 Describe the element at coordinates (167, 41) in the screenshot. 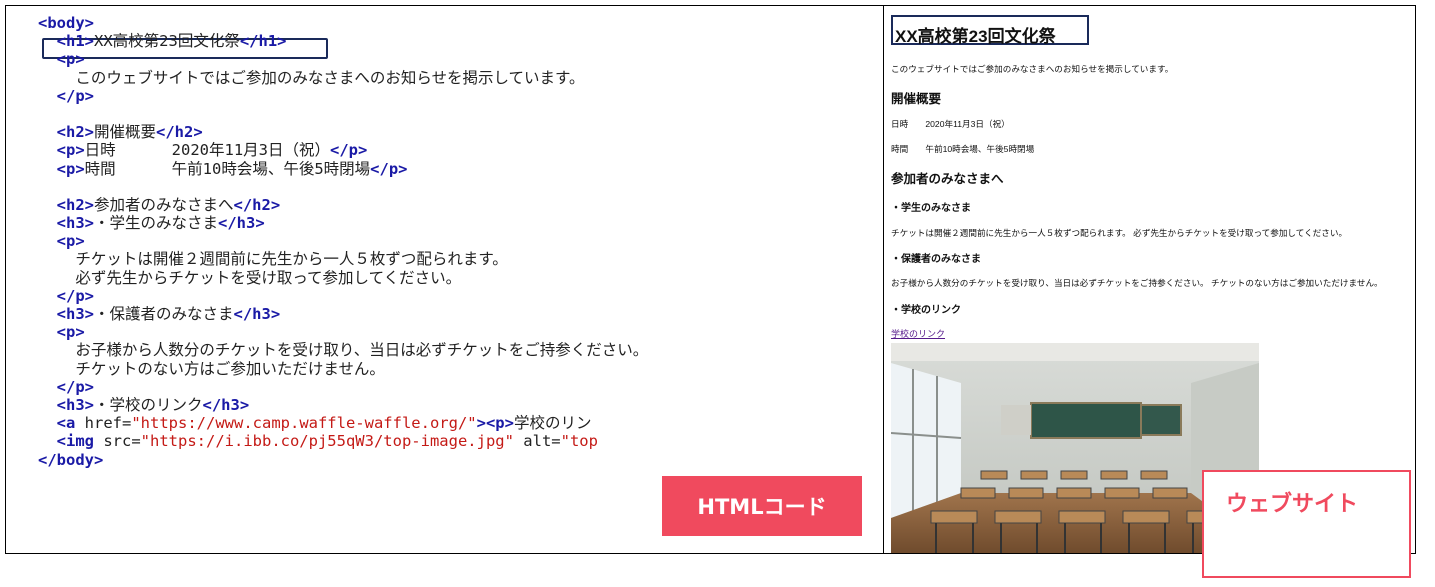

I see `code-token: XX高校第23回文化祭` at that location.